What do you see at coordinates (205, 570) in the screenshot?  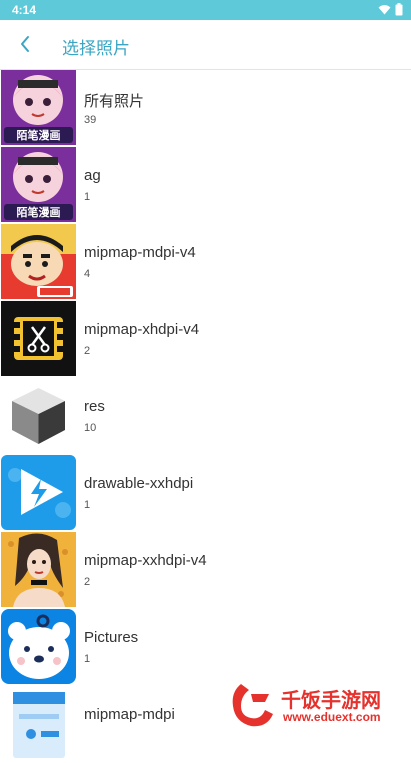 I see `album-row: mipmap-xxhdpi-v4 2` at bounding box center [205, 570].